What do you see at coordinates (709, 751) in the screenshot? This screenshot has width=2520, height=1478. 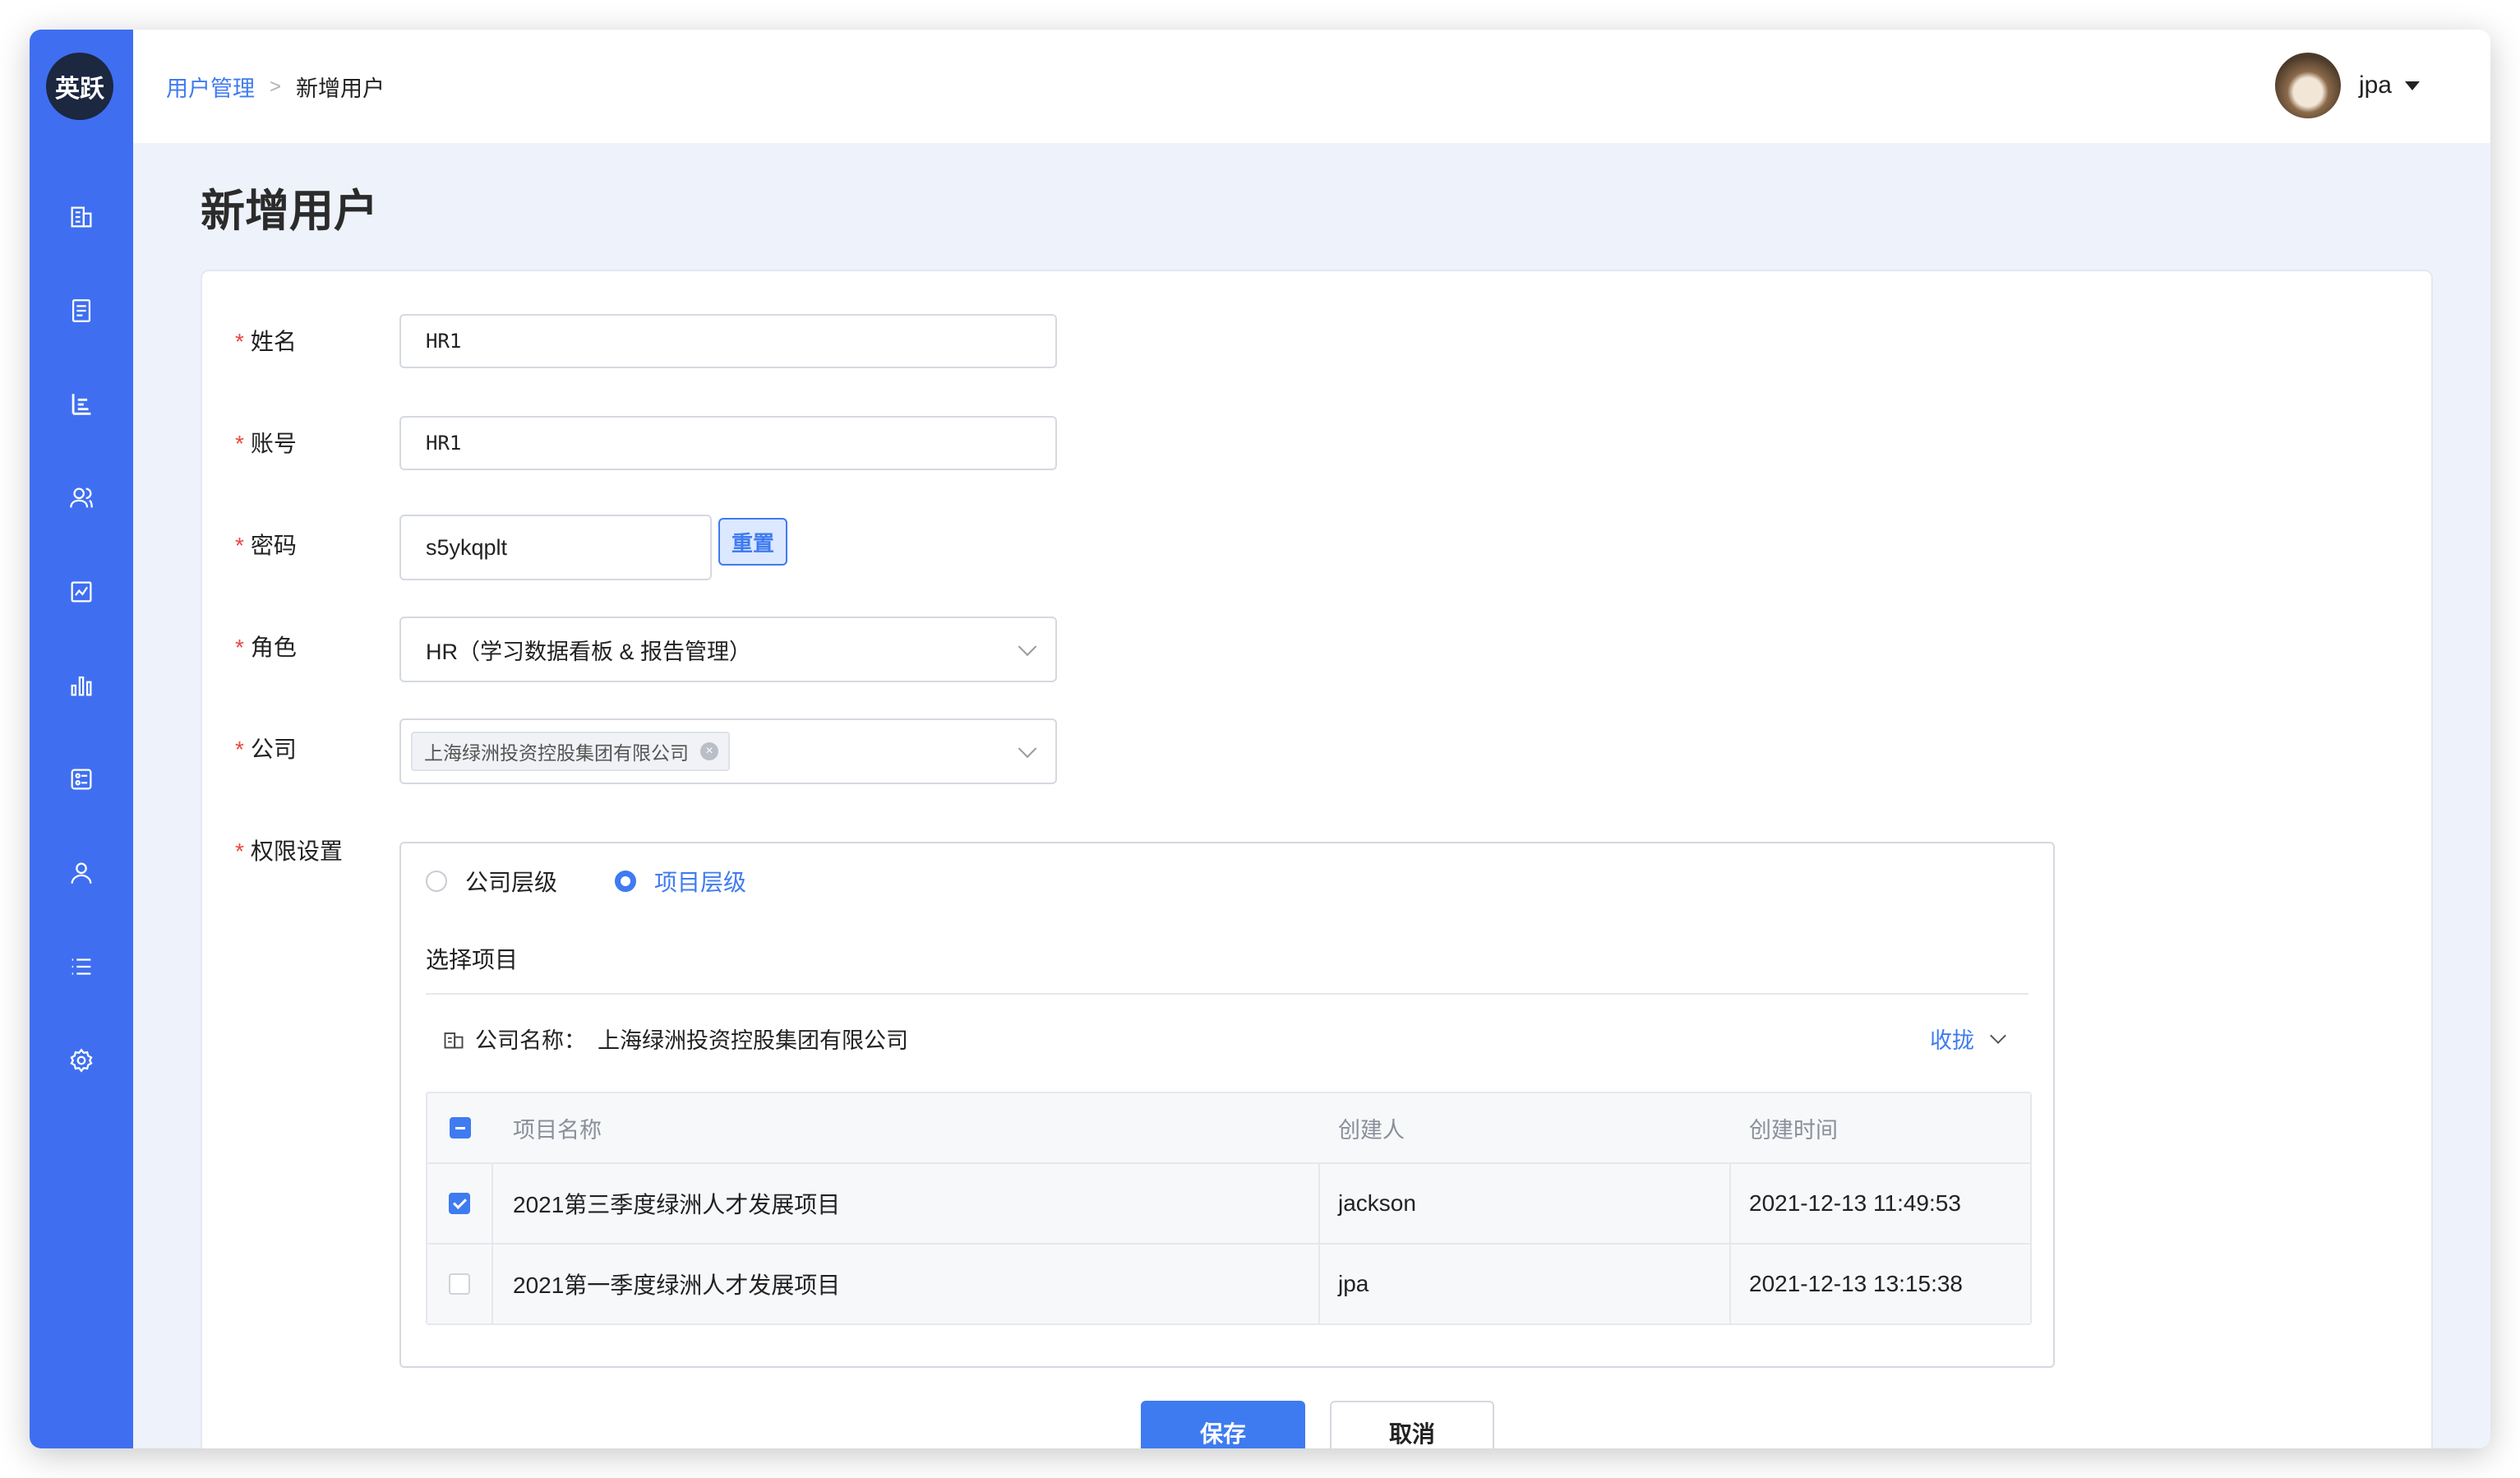 I see `close-icon: ×` at bounding box center [709, 751].